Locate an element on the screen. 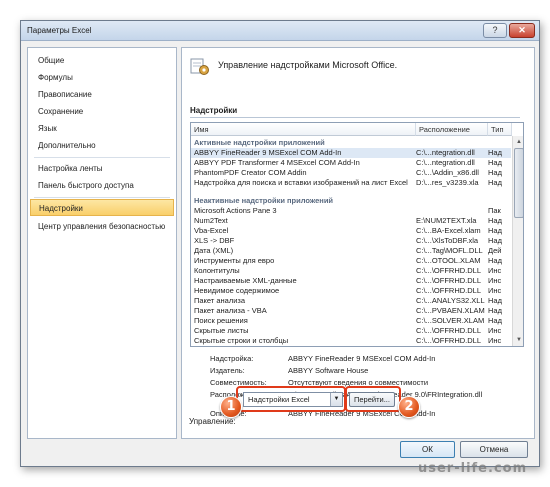 Image resolution: width=550 pixels, height=487 pixels. window-title: Параметры Excel is located at coordinates (59, 30).